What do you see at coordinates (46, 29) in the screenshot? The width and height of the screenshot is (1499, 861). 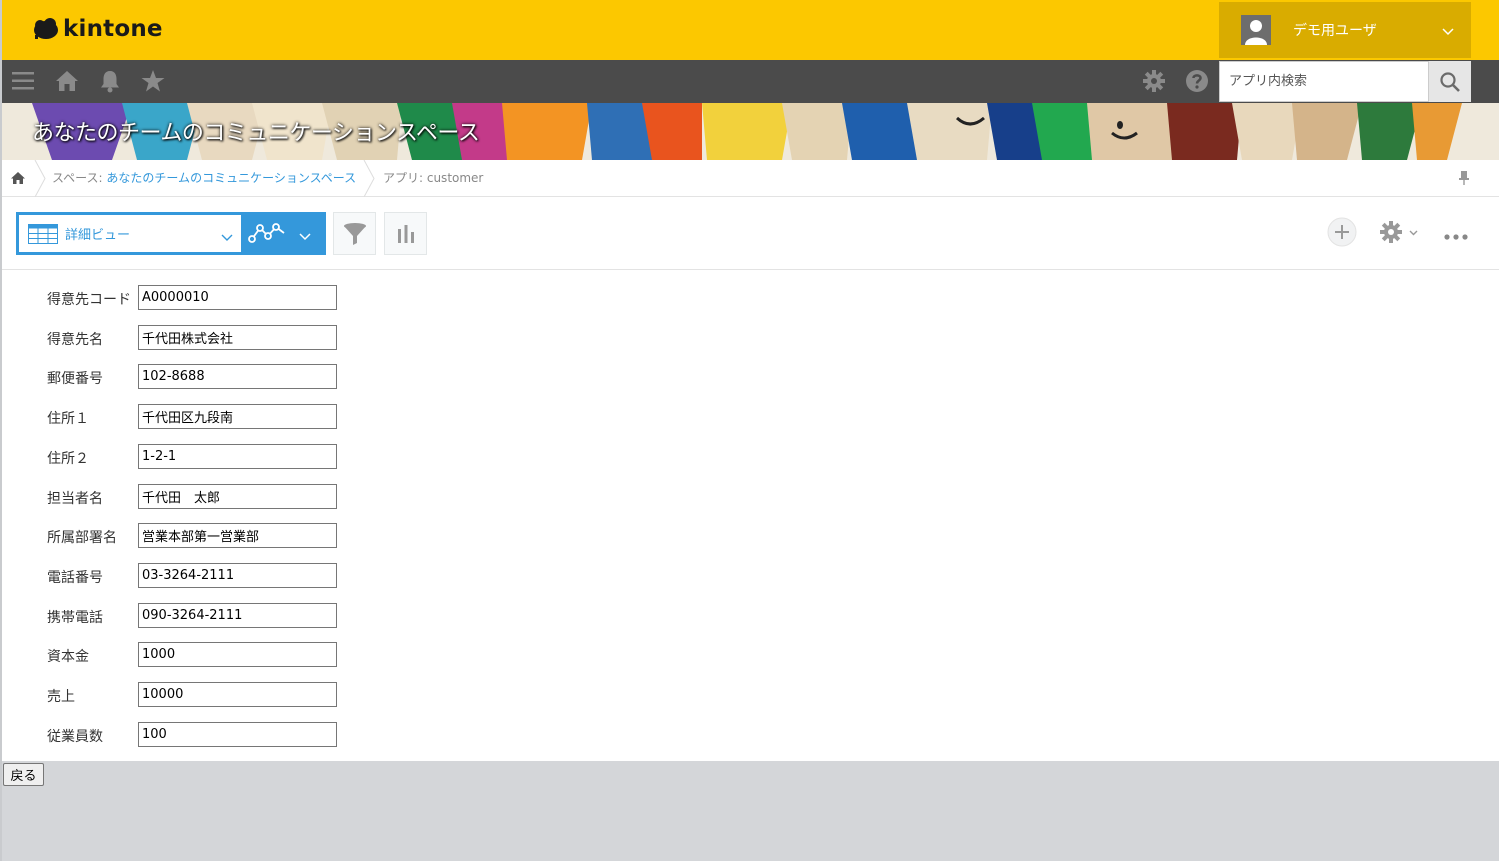 I see `kintone-cloud-icon` at bounding box center [46, 29].